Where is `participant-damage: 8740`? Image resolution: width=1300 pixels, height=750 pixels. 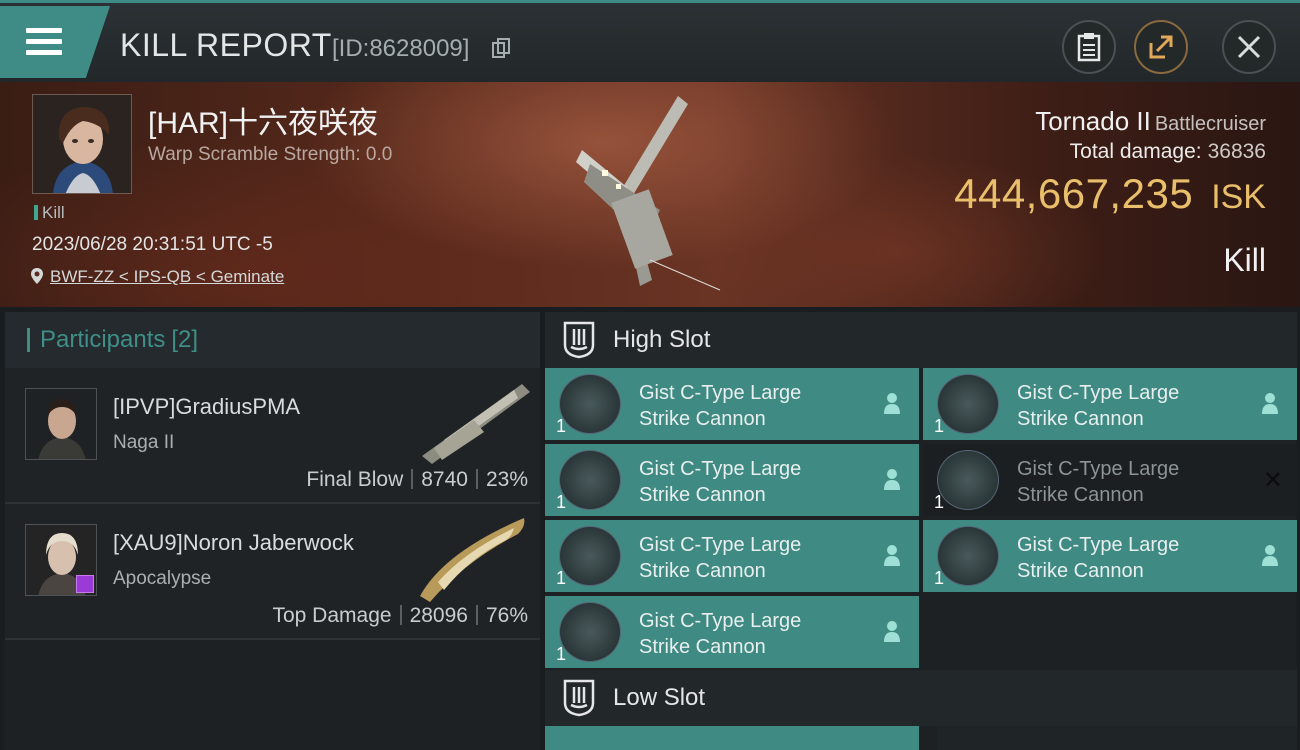
participant-damage: 8740 is located at coordinates (444, 479).